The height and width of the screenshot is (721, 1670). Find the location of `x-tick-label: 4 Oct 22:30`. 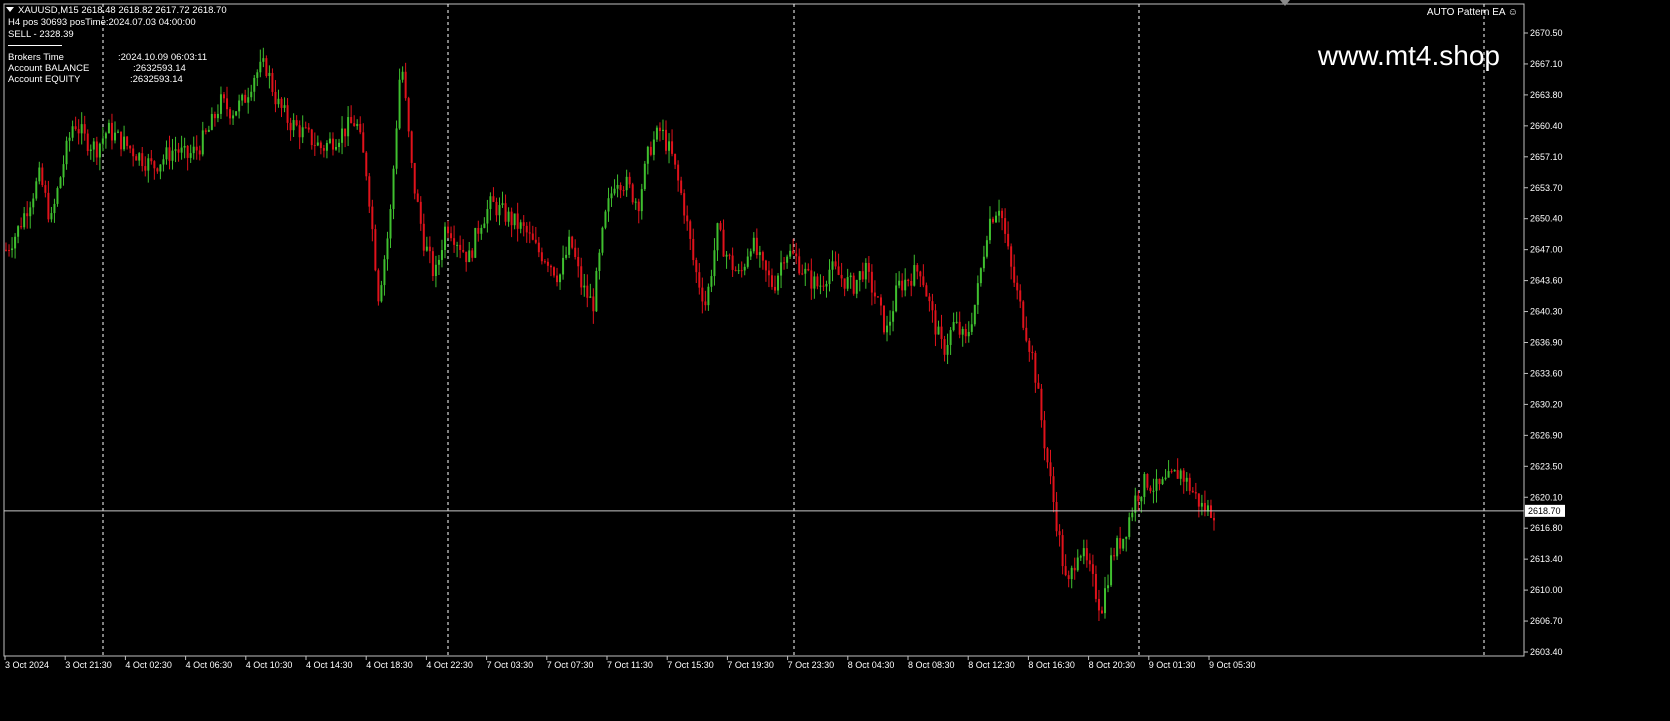

x-tick-label: 4 Oct 22:30 is located at coordinates (449, 665).